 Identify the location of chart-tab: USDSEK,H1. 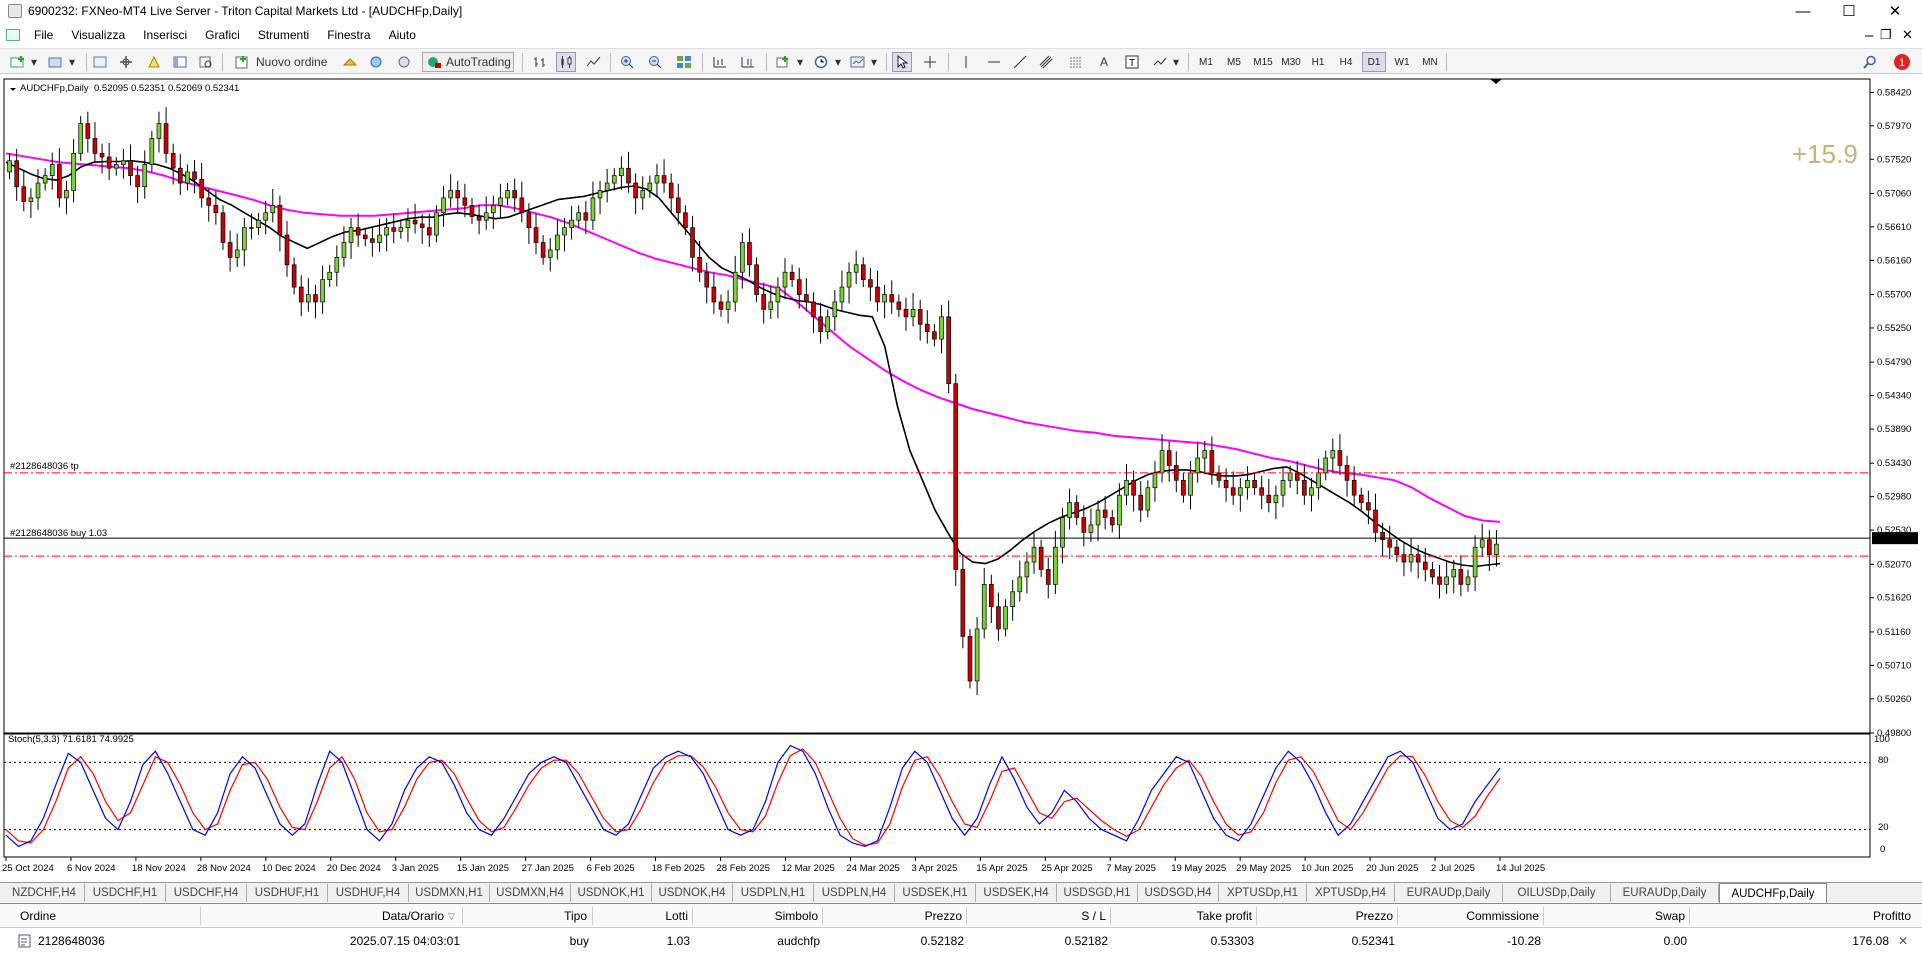
(935, 893).